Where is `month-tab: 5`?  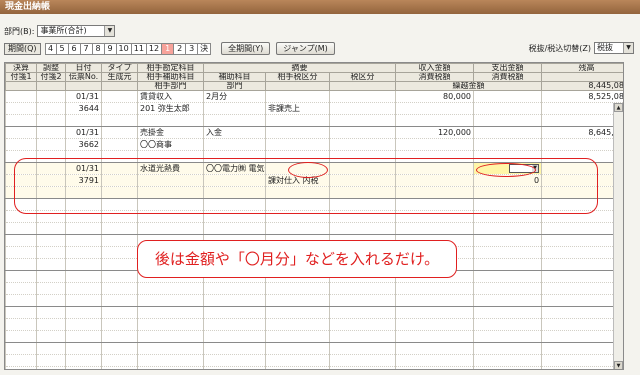
month-tab: 5 is located at coordinates (62, 48).